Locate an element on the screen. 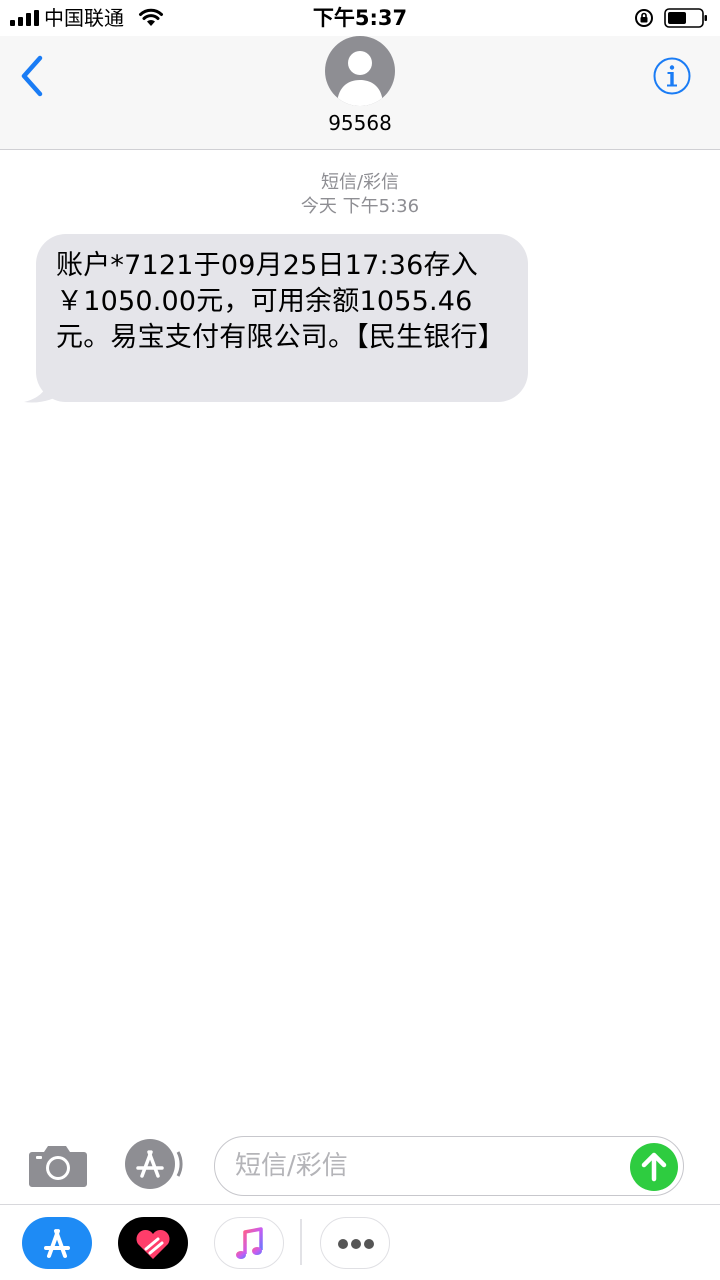 The height and width of the screenshot is (1280, 720). drawer-digital-touch is located at coordinates (153, 1243).